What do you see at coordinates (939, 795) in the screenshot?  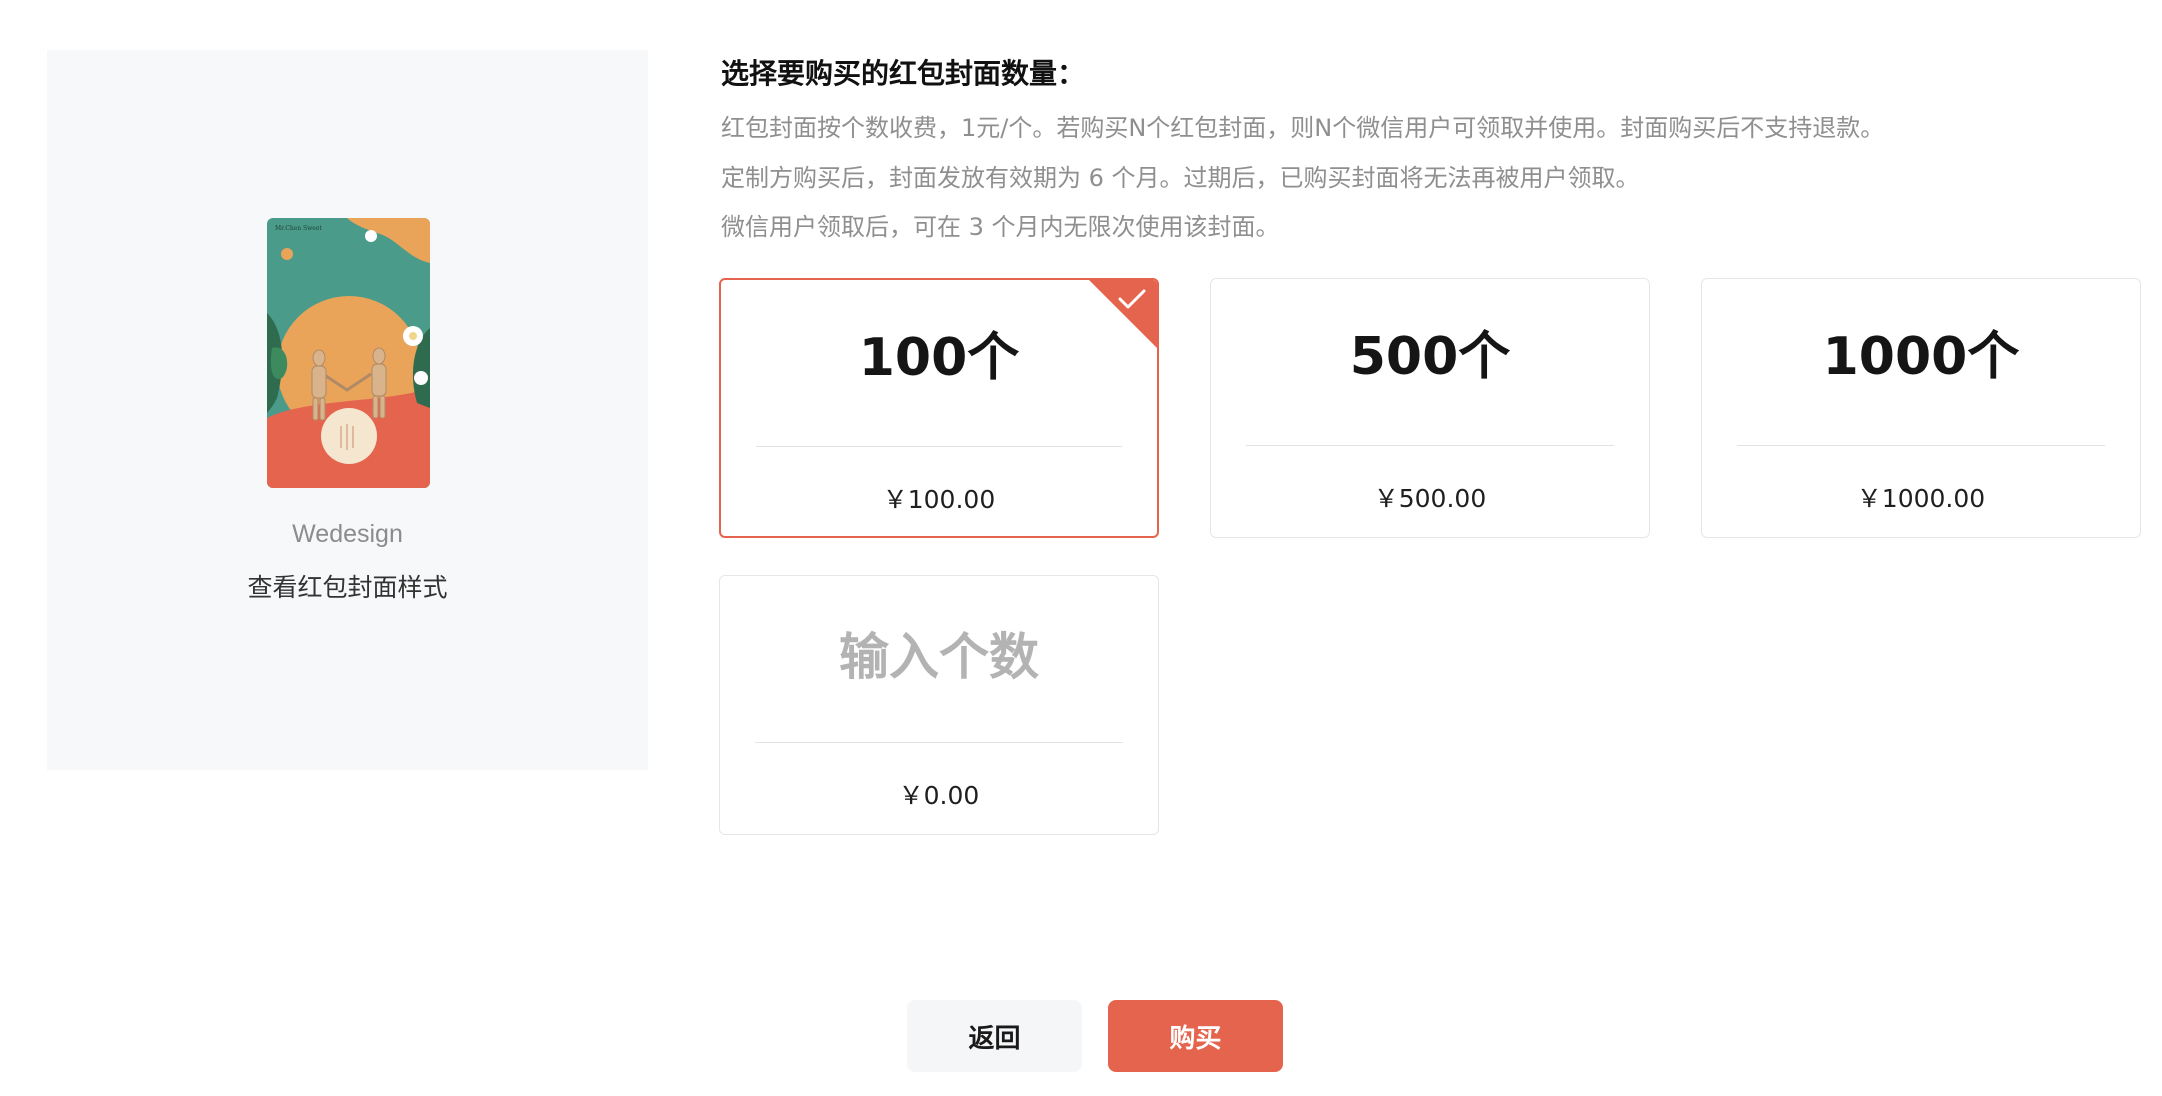 I see `option-price: ￥0.00` at bounding box center [939, 795].